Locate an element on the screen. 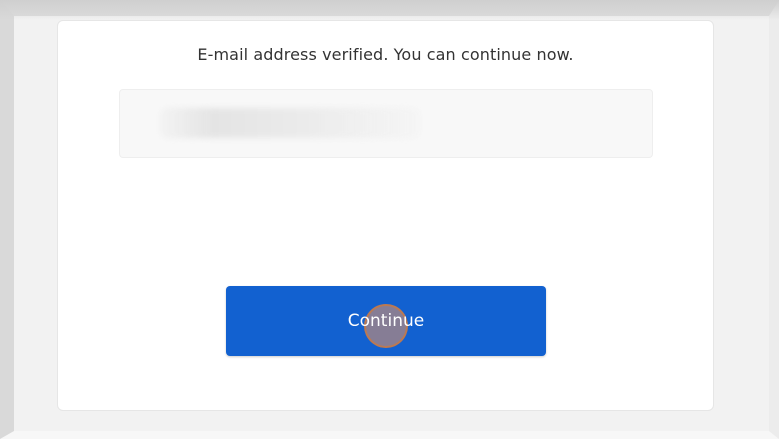 The image size is (779, 439). verified-email-box is located at coordinates (386, 123).